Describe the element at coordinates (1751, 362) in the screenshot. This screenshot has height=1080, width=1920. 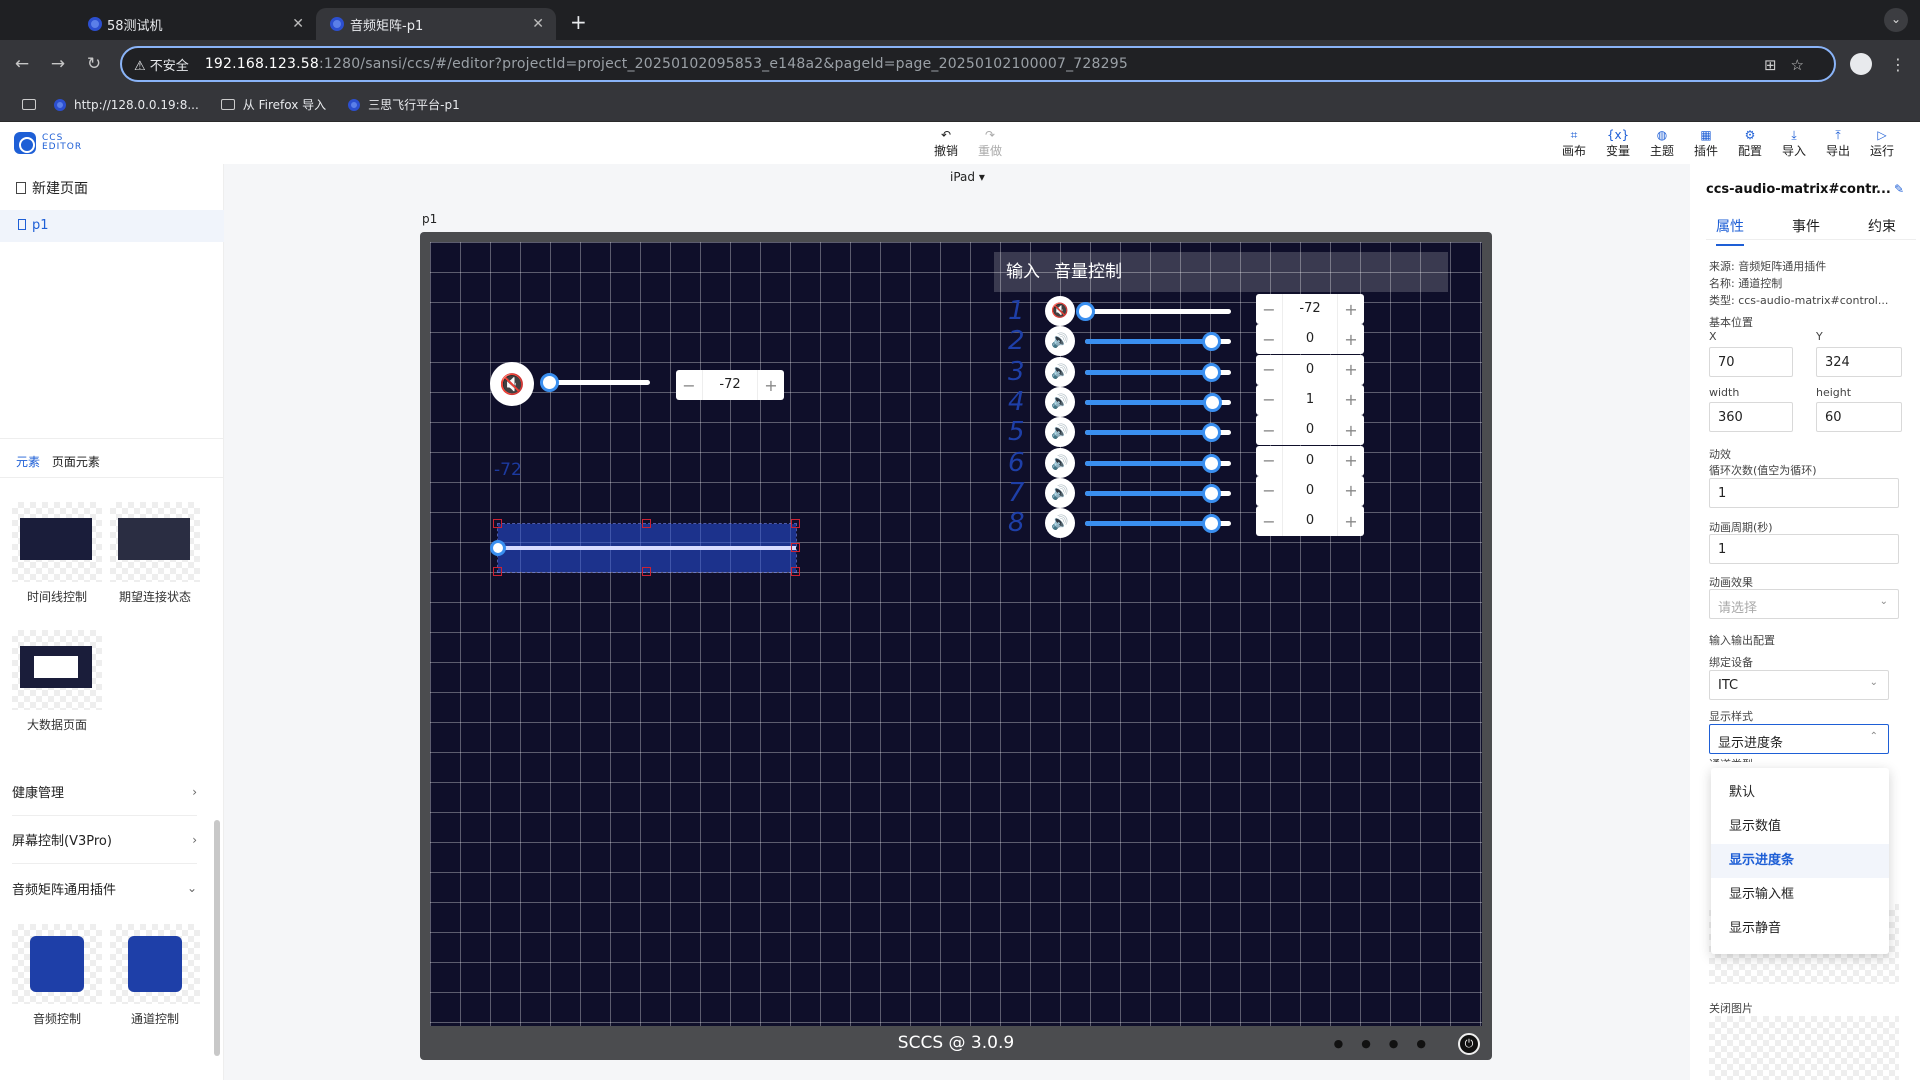
I see `x-input: 70` at that location.